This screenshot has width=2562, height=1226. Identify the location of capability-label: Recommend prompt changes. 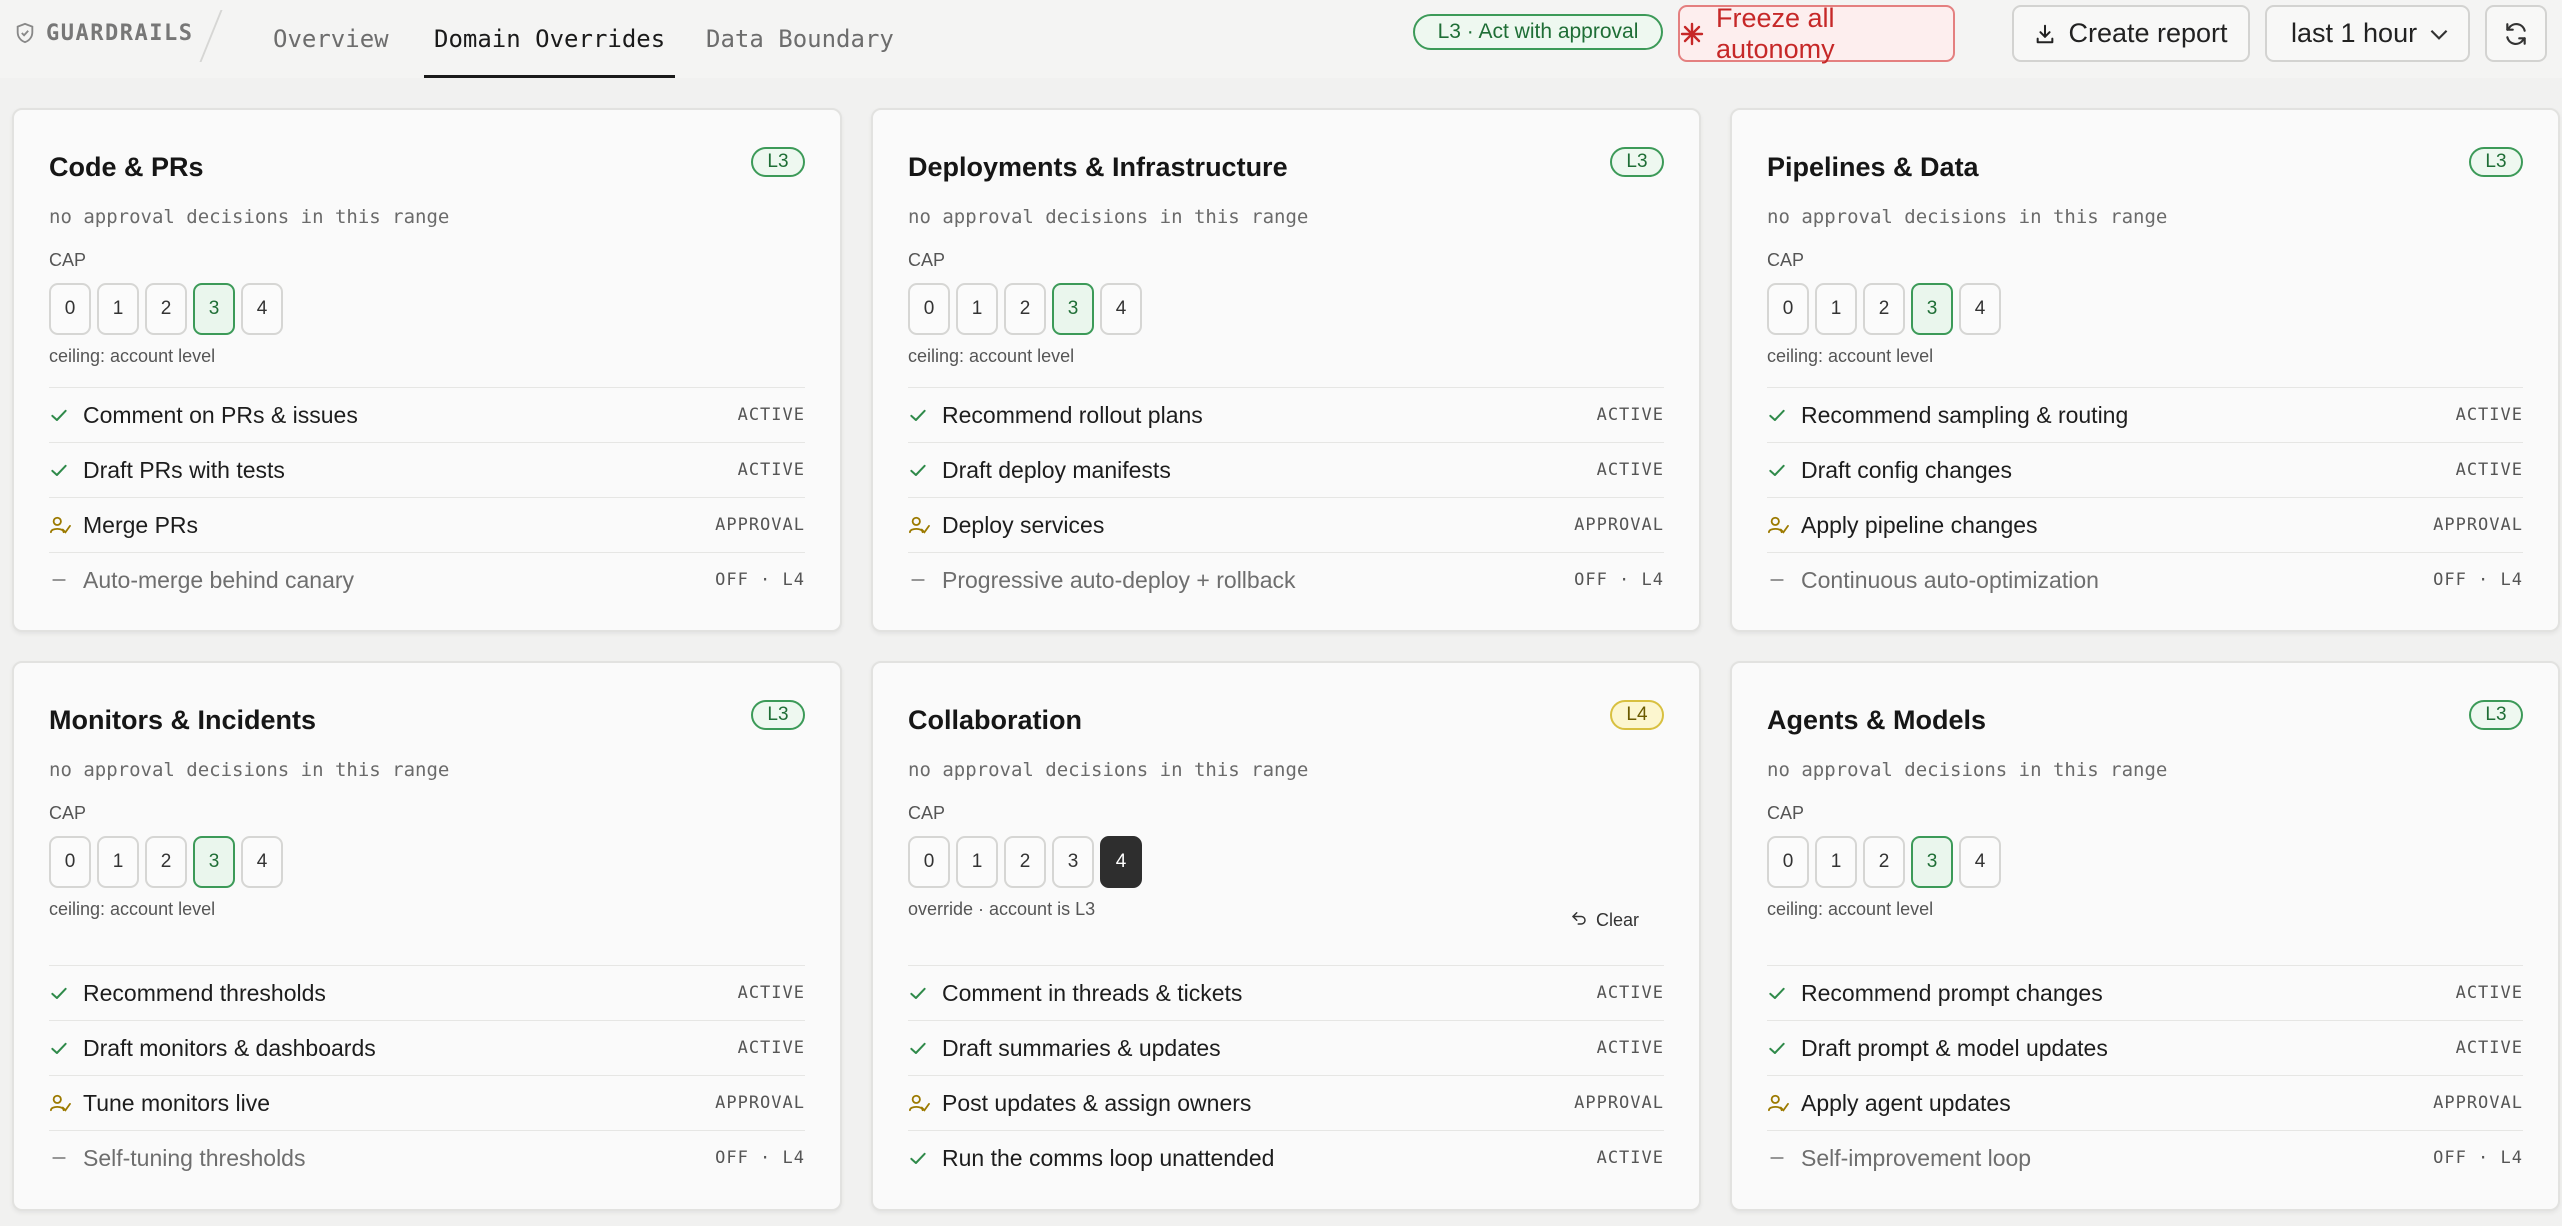
(1952, 992).